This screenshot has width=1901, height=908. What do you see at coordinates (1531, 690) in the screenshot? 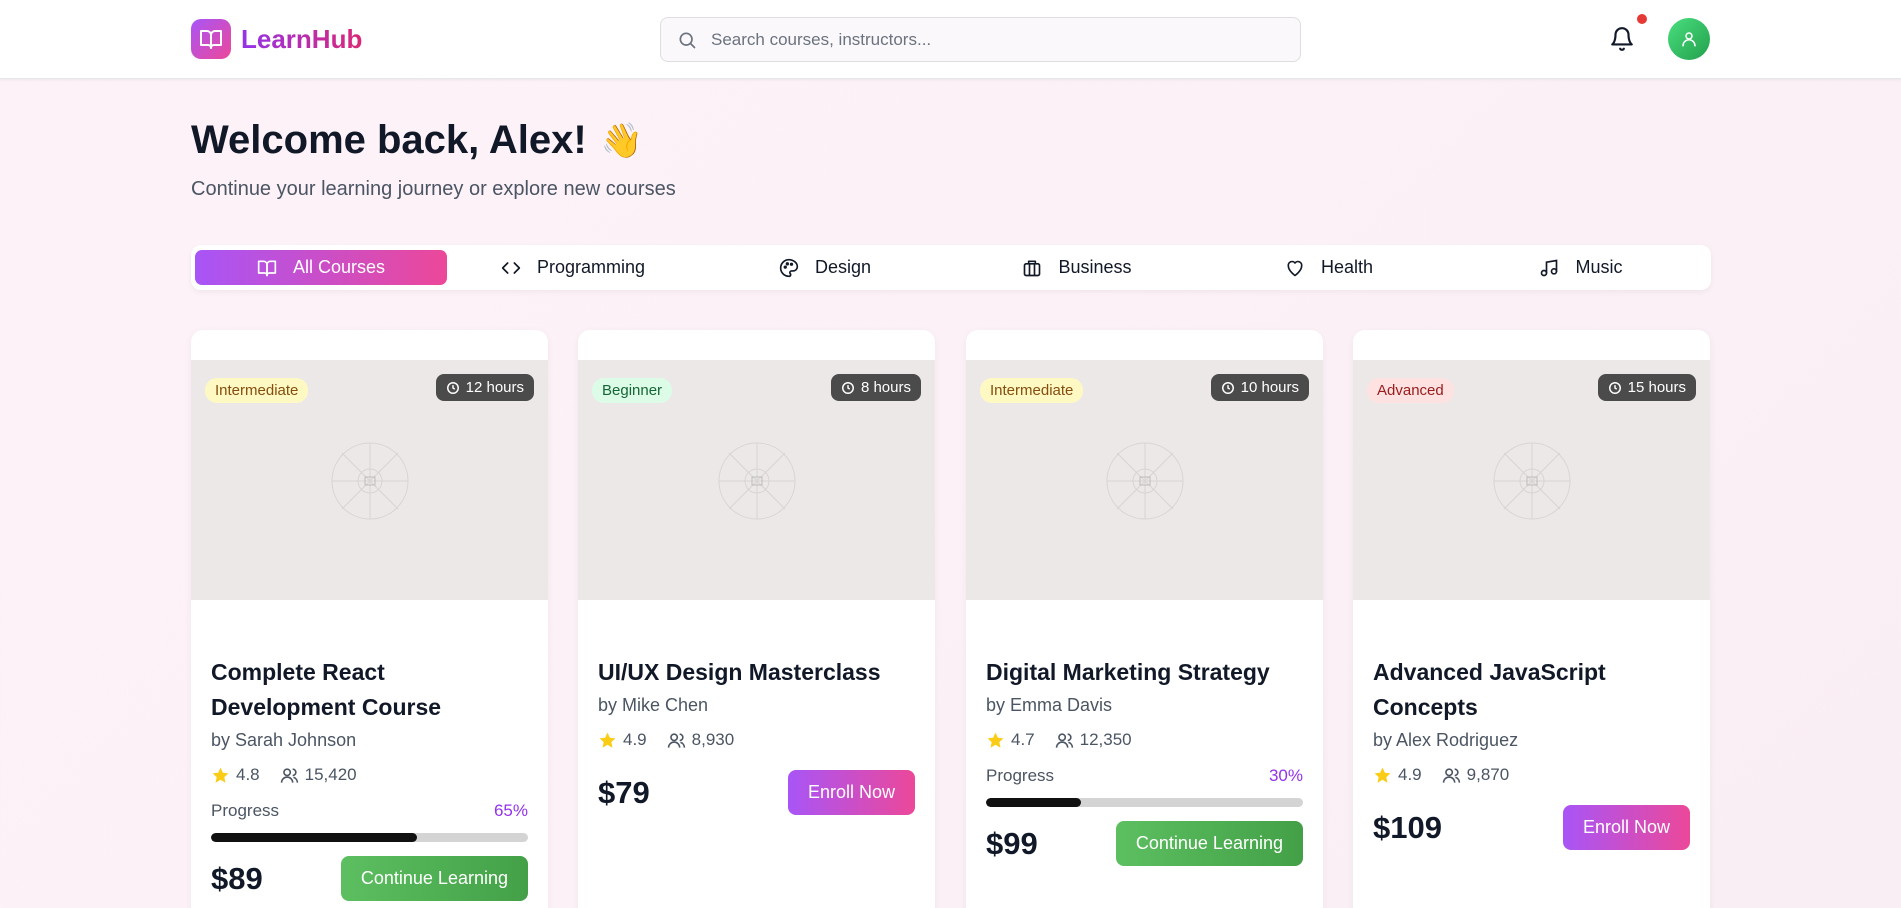
I see `course-title: Advanced JavaScript Concepts` at bounding box center [1531, 690].